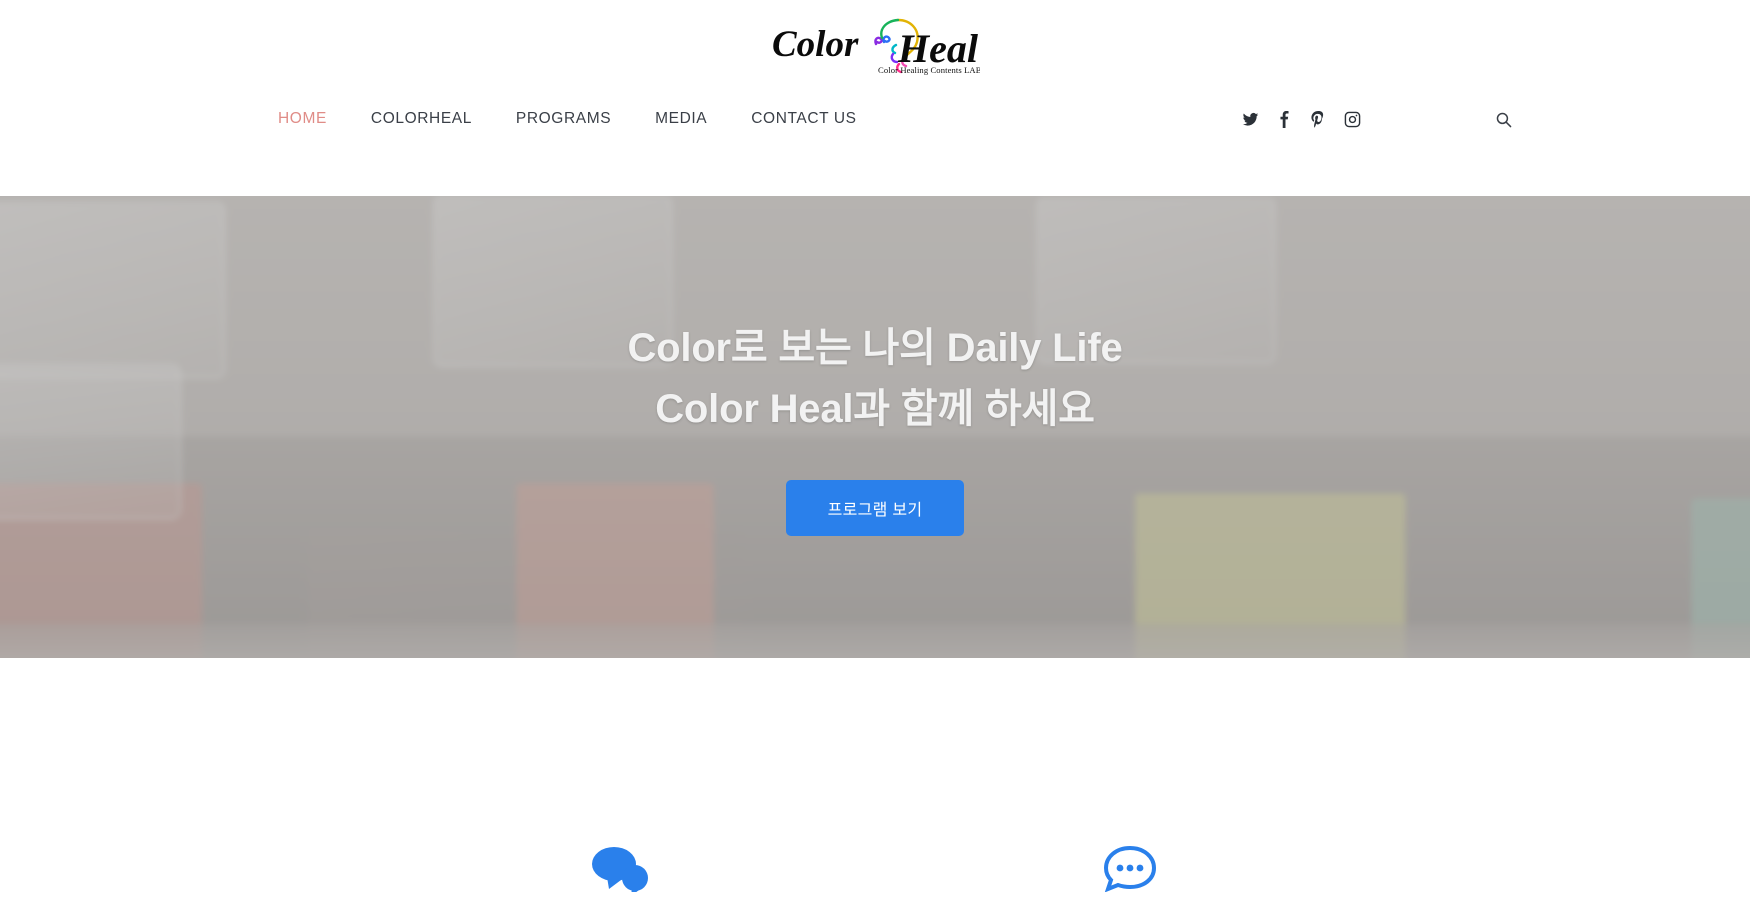 Image resolution: width=1750 pixels, height=899 pixels. What do you see at coordinates (1503, 119) in the screenshot?
I see `search-icon` at bounding box center [1503, 119].